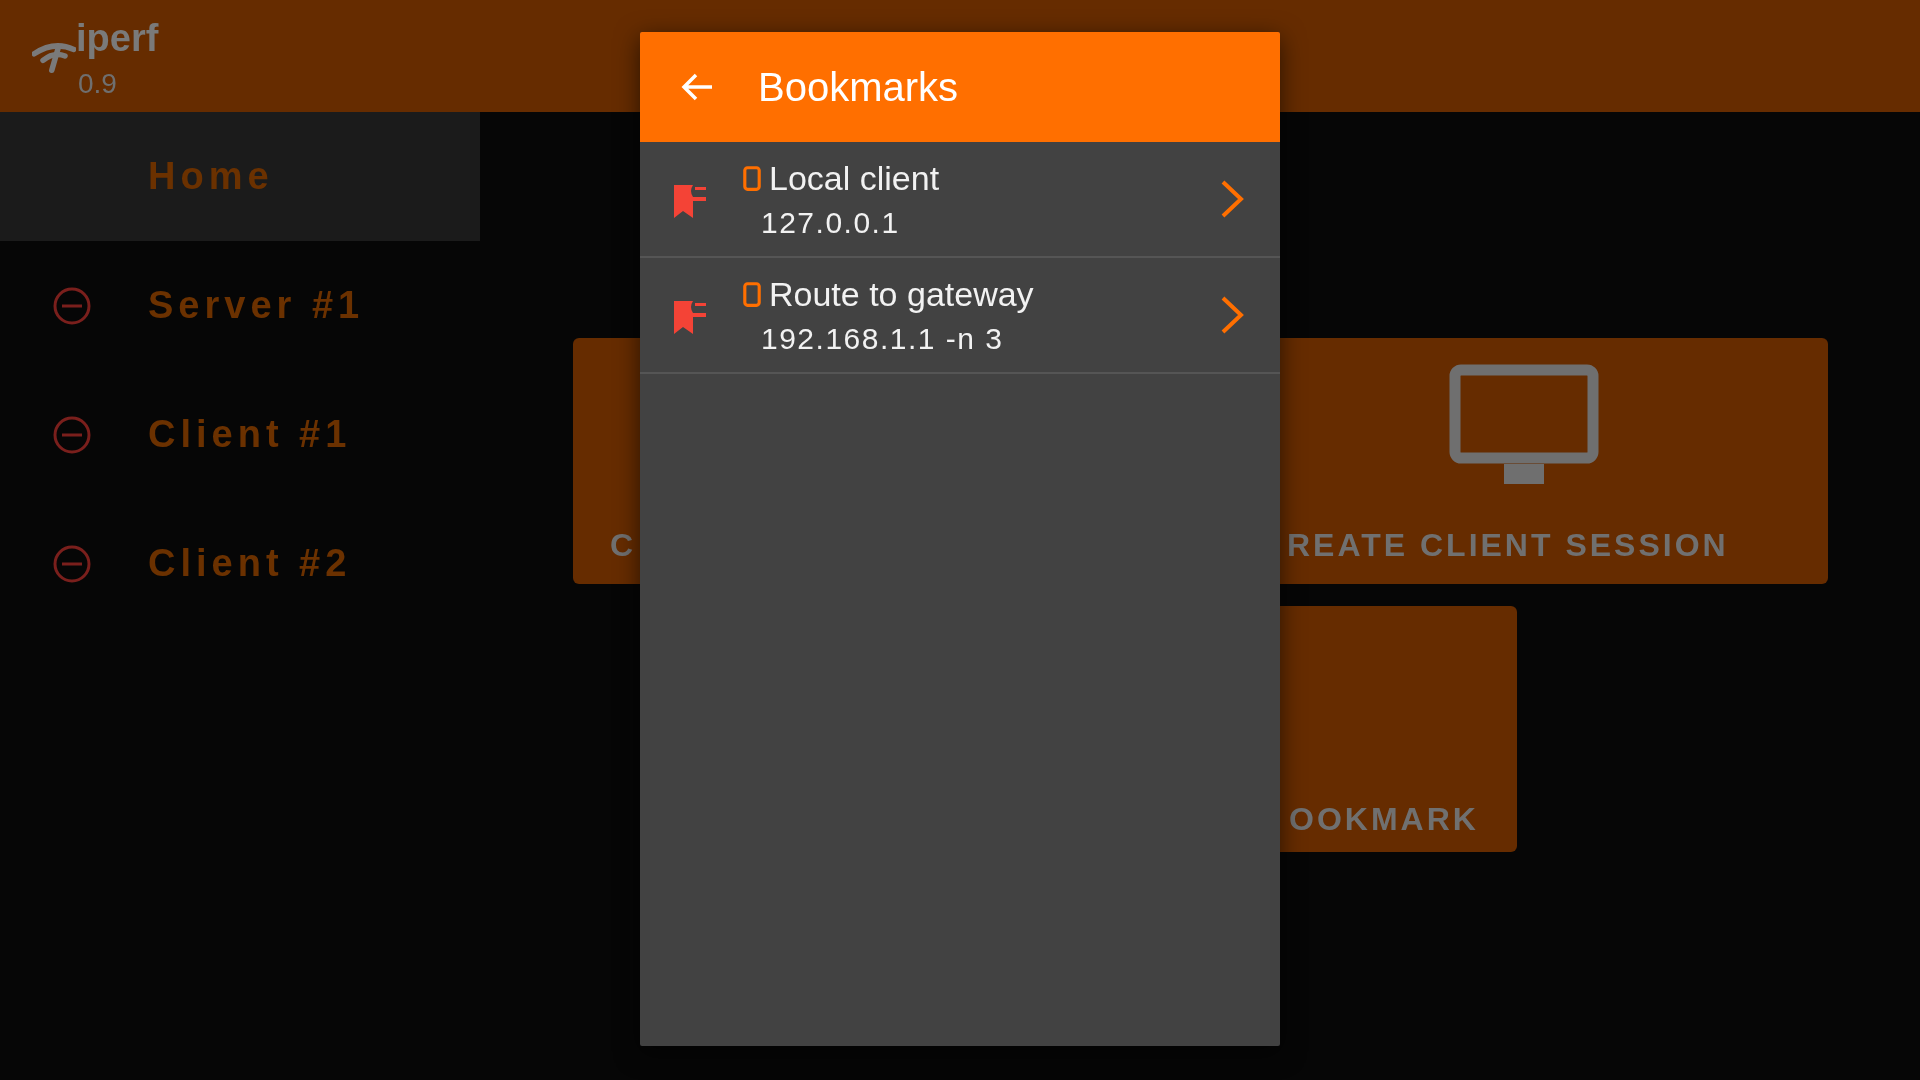 Image resolution: width=1920 pixels, height=1080 pixels. What do you see at coordinates (883, 338) in the screenshot?
I see `bookmark-address: 192.168.1.1 -n 3` at bounding box center [883, 338].